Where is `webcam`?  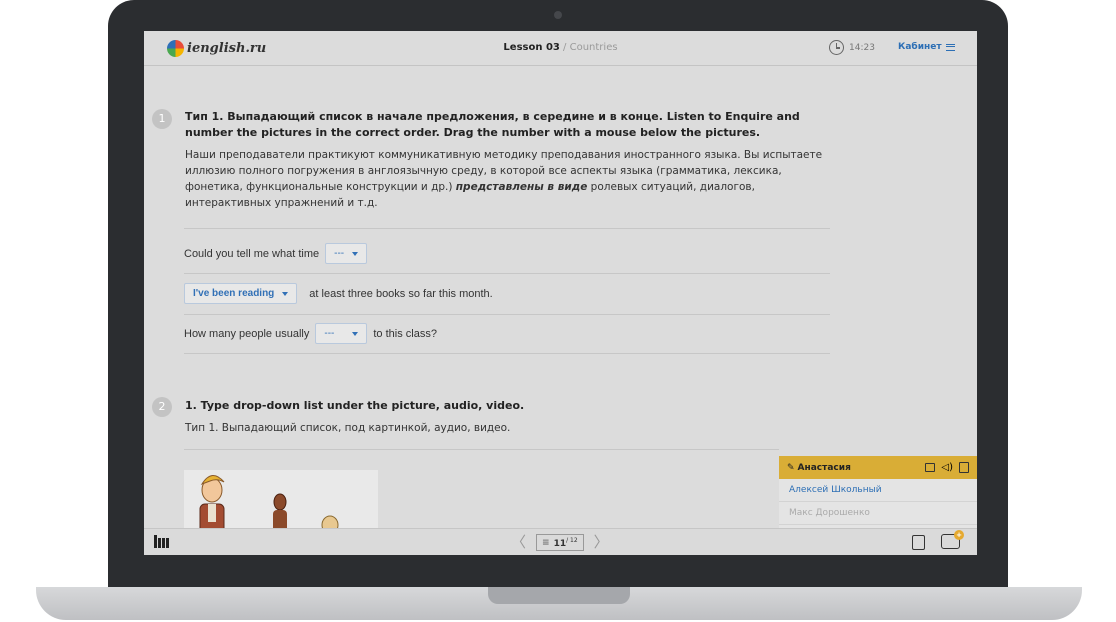 webcam is located at coordinates (558, 15).